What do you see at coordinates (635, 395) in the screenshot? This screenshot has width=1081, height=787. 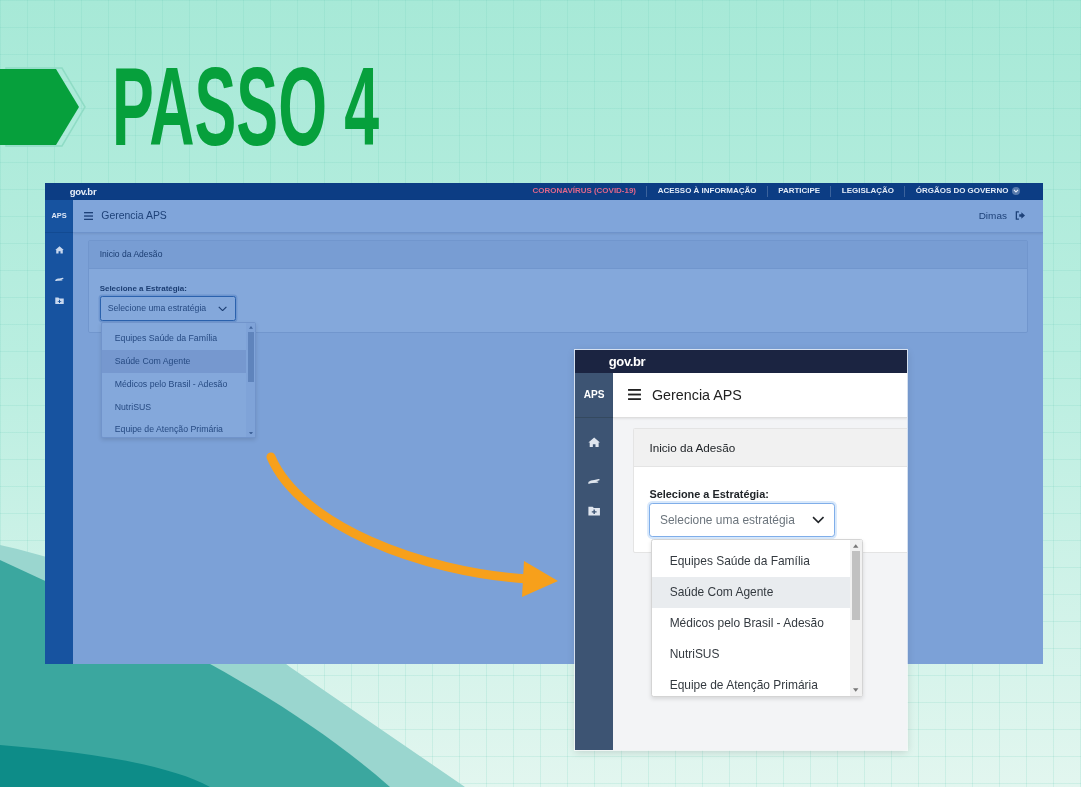 I see `menu-icon` at bounding box center [635, 395].